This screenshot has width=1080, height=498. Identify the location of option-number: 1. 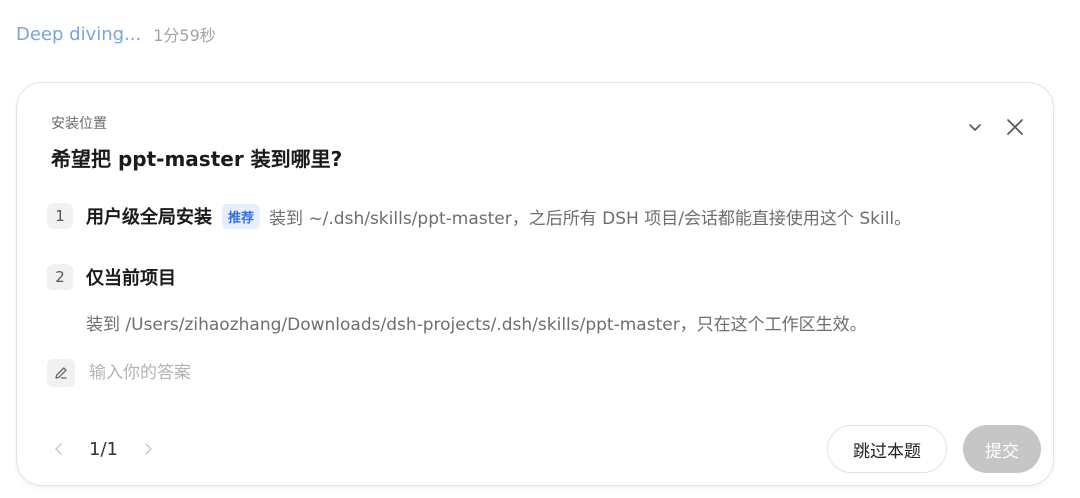
(60, 216).